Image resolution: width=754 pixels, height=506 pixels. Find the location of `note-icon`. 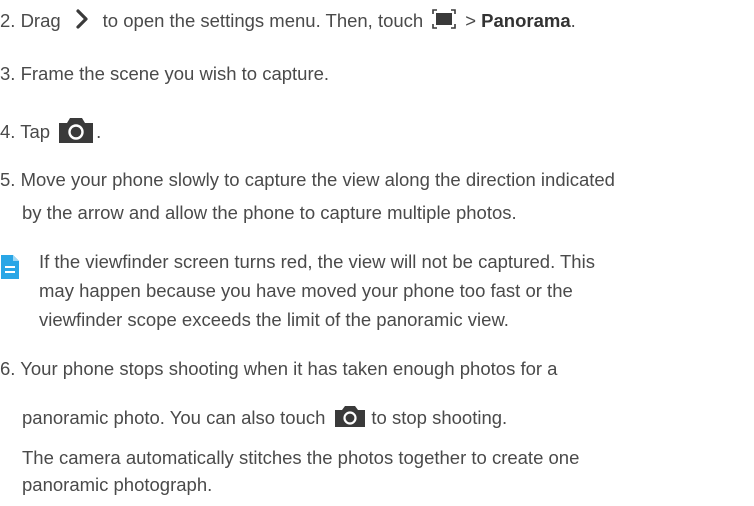

note-icon is located at coordinates (10, 269).